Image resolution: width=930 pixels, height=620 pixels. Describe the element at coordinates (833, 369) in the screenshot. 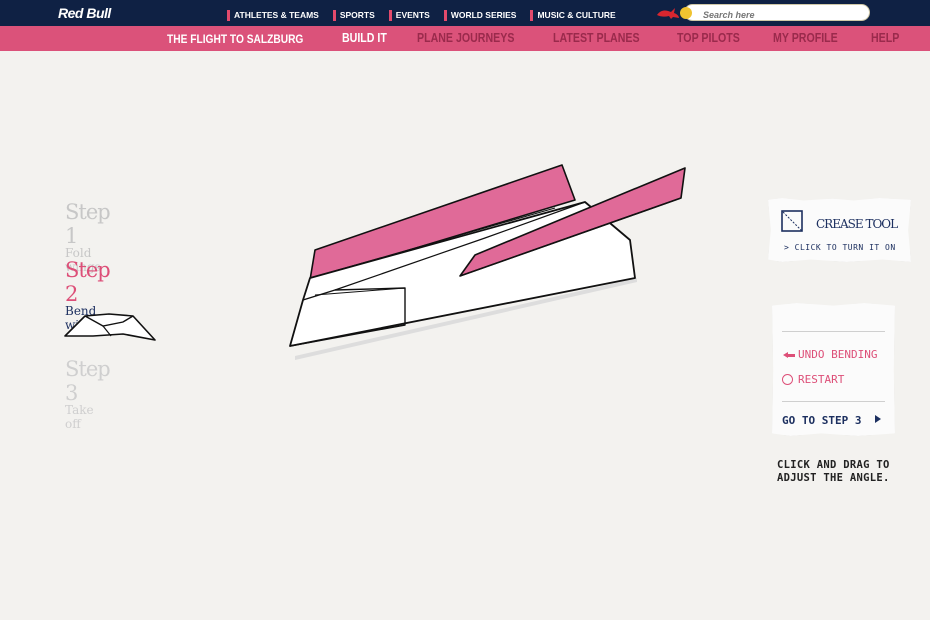

I see `actions-panel: UNDO BENDING RESTART GO TO STEP 3` at that location.